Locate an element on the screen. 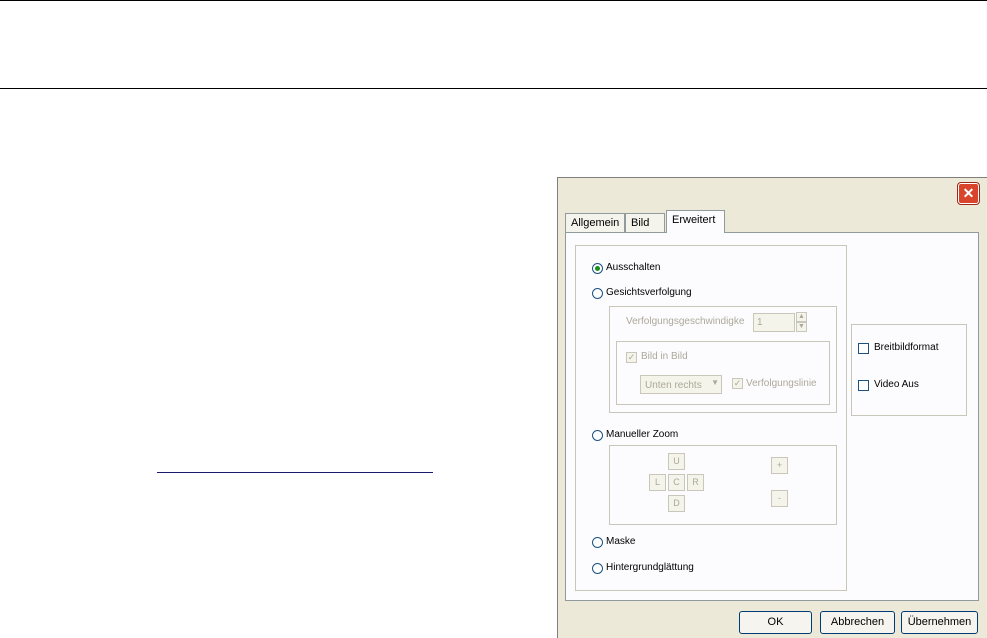  radio-hintergrundglaettung is located at coordinates (597, 568).